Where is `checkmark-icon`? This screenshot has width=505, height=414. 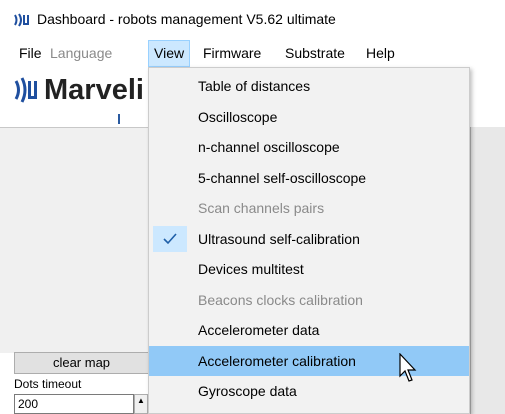 checkmark-icon is located at coordinates (170, 238).